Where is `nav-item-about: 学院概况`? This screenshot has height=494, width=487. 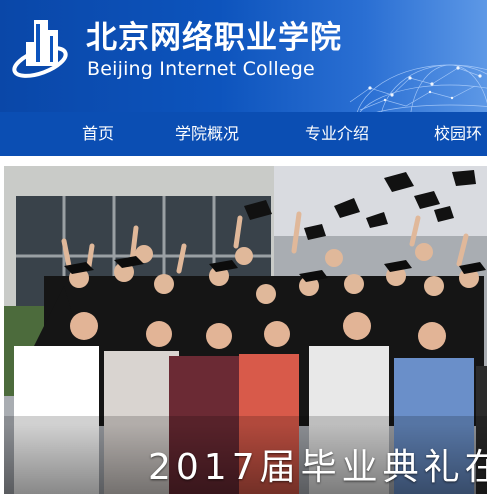
nav-item-about: 学院概况 is located at coordinates (207, 134).